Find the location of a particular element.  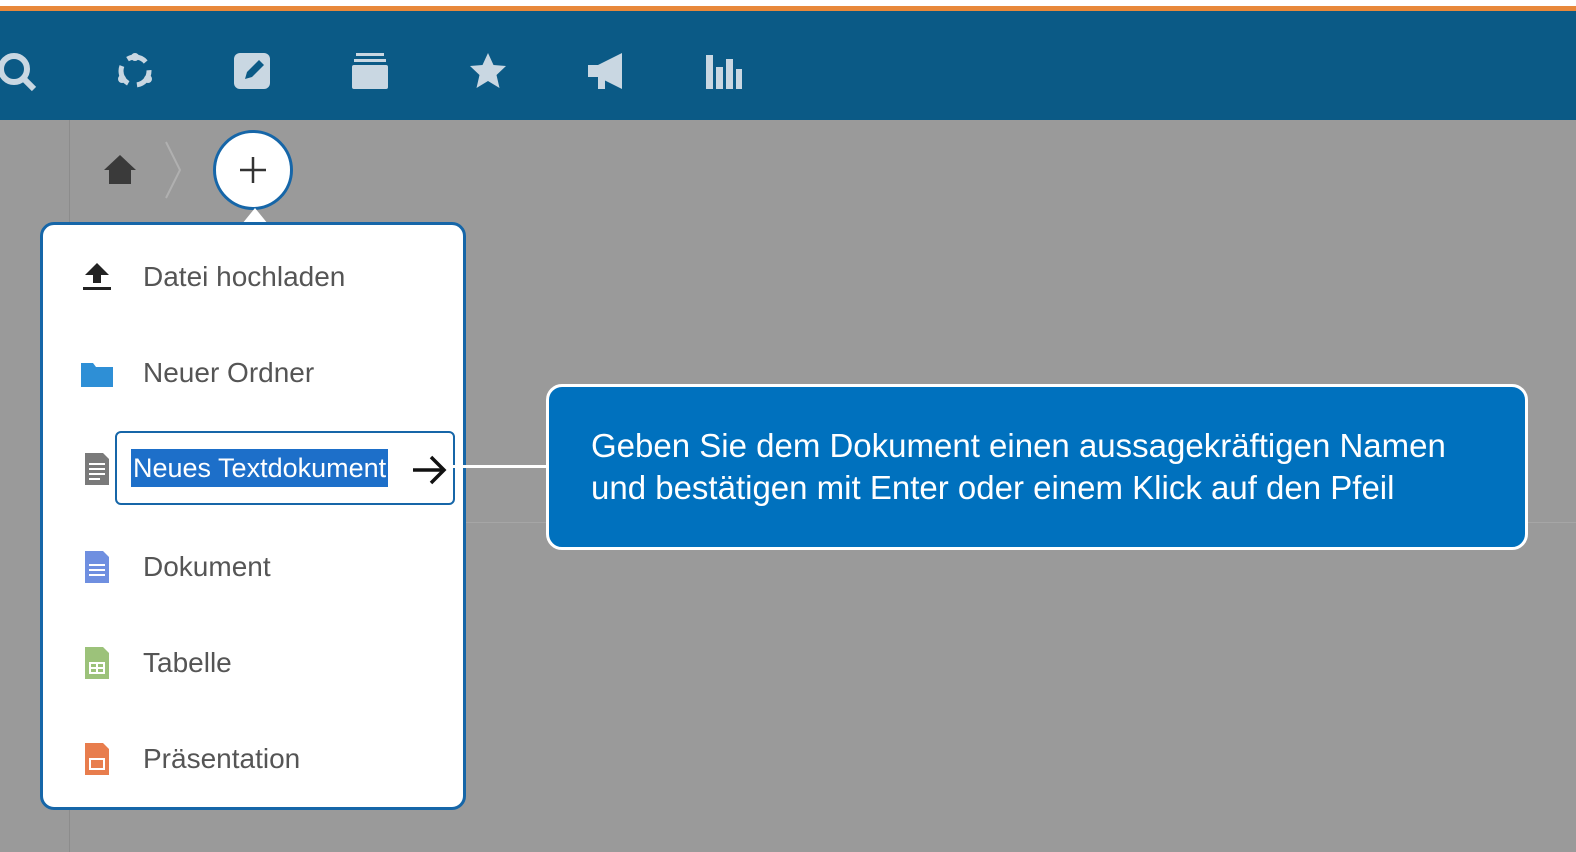

menu-item-label: Neuer Ordner is located at coordinates (229, 372).